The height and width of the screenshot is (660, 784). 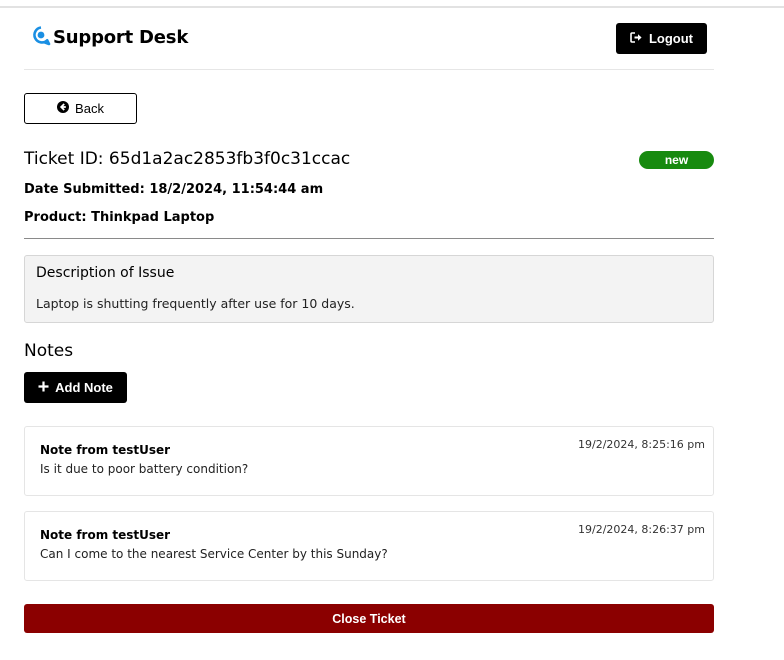 What do you see at coordinates (41, 36) in the screenshot?
I see `question-bubble-icon` at bounding box center [41, 36].